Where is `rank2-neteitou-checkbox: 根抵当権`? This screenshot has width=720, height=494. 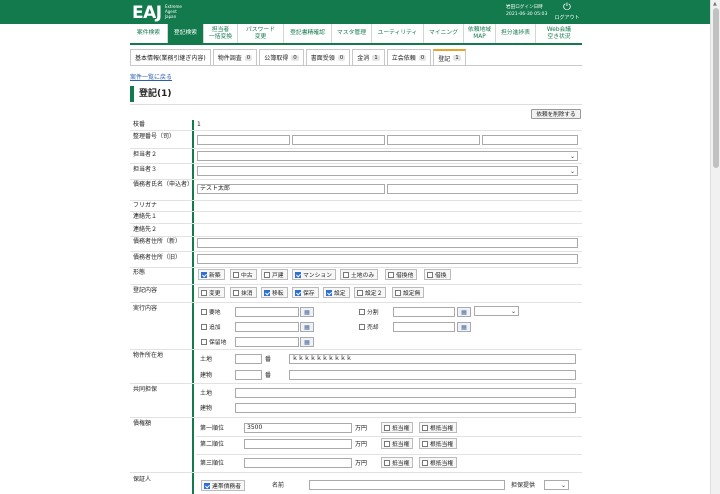
rank2-neteitou-checkbox: 根抵当権 is located at coordinates (438, 443).